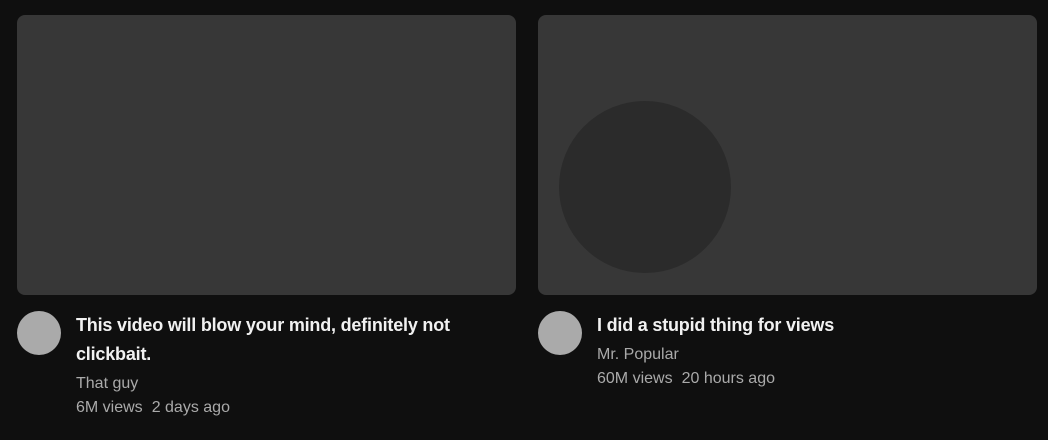 The height and width of the screenshot is (440, 1048). I want to click on video-stats: 6M views 2 days ago, so click(286, 408).